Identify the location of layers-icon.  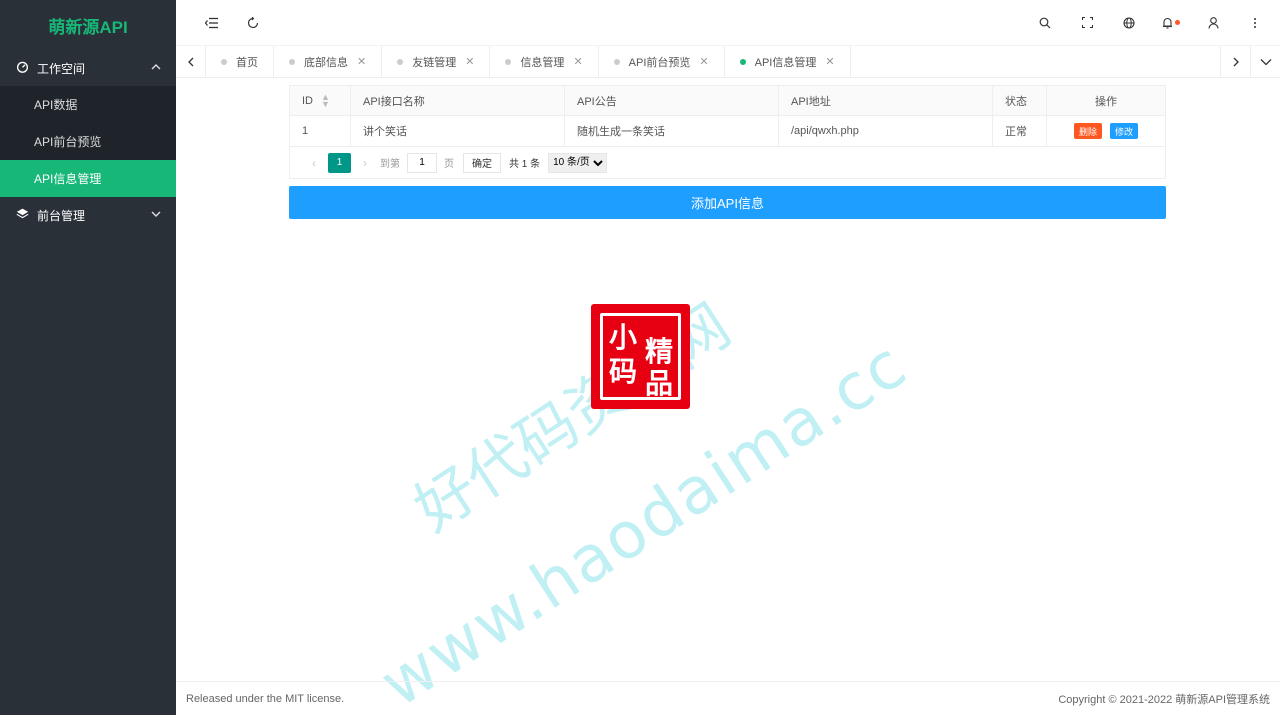
(22, 215).